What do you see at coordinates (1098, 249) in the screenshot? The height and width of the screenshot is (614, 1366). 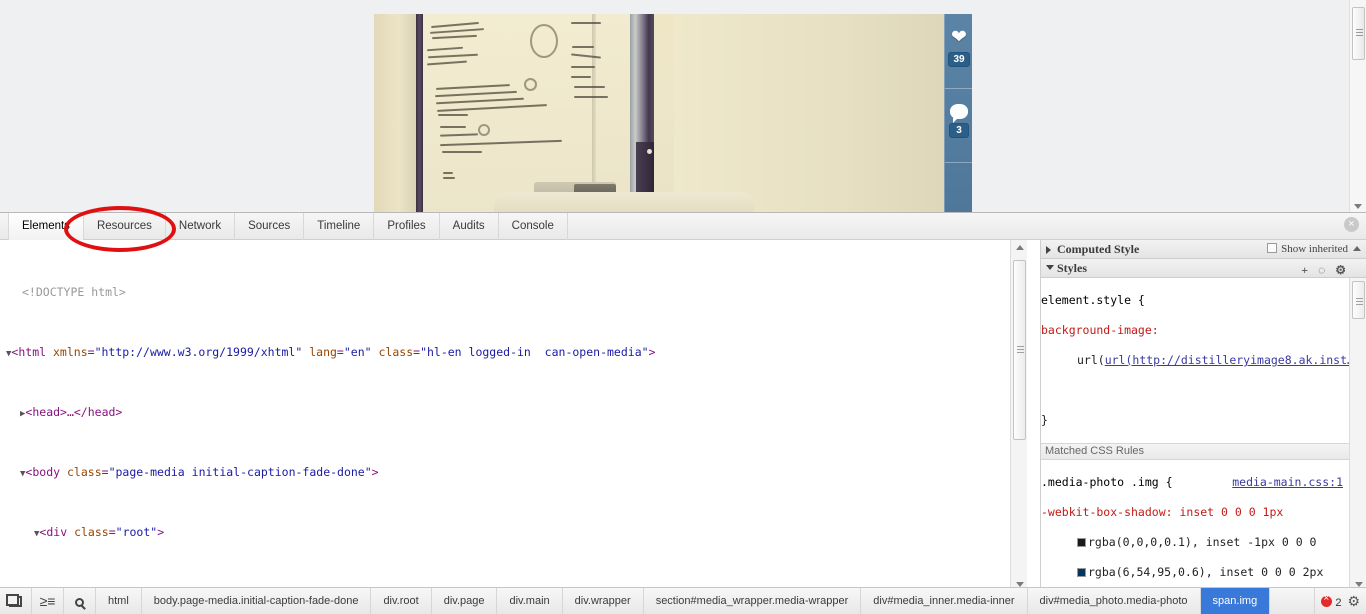 I see `computed-style-title: Computed Style` at bounding box center [1098, 249].